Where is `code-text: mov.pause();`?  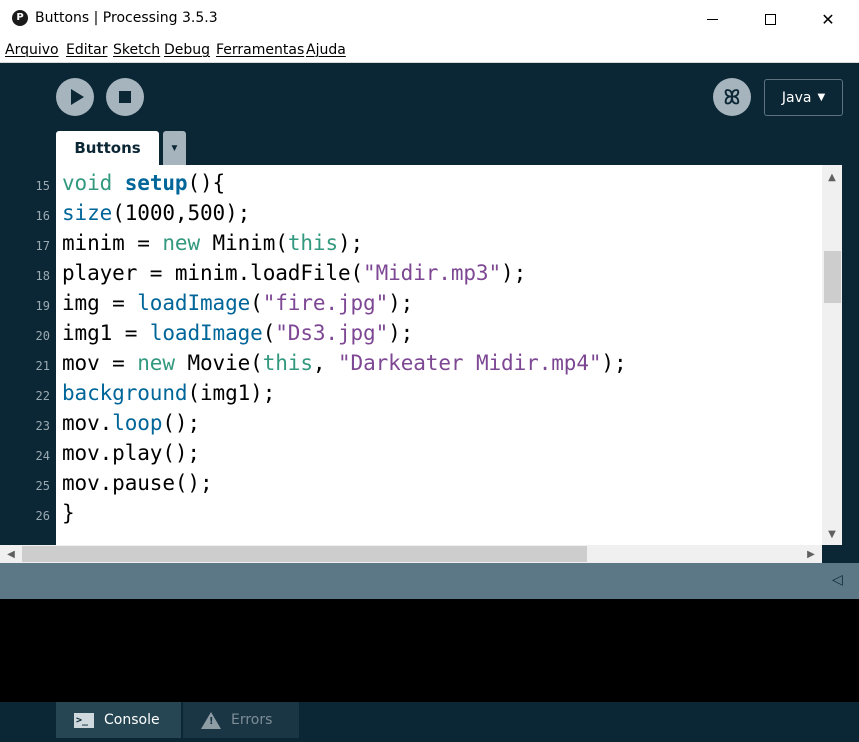
code-text: mov.pause(); is located at coordinates (137, 483).